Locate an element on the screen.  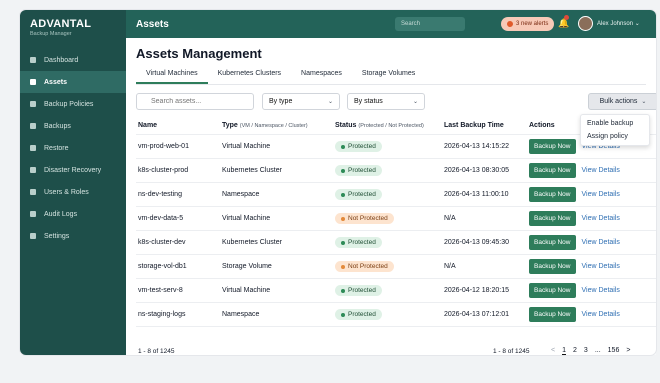
sidebar-item-audit-logs: Audit Logs is located at coordinates (73, 214).